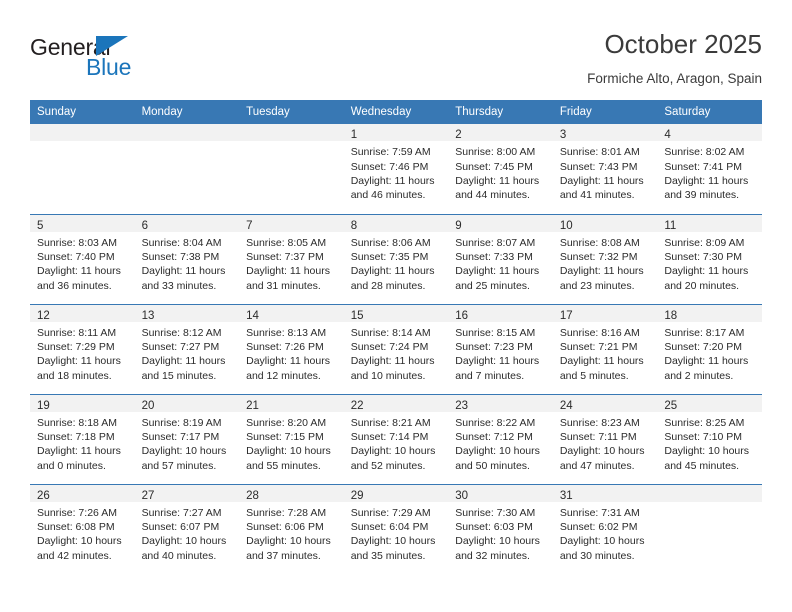 The image size is (792, 612). Describe the element at coordinates (594, 375) in the screenshot. I see `daylight-duration-line2: and 5 minutes.` at that location.